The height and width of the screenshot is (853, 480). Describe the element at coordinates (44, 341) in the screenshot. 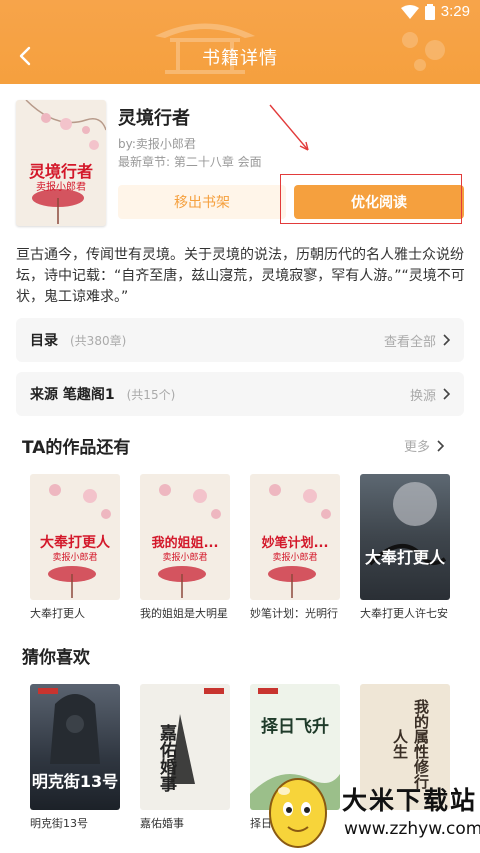

I see `toc-label: 目录` at that location.